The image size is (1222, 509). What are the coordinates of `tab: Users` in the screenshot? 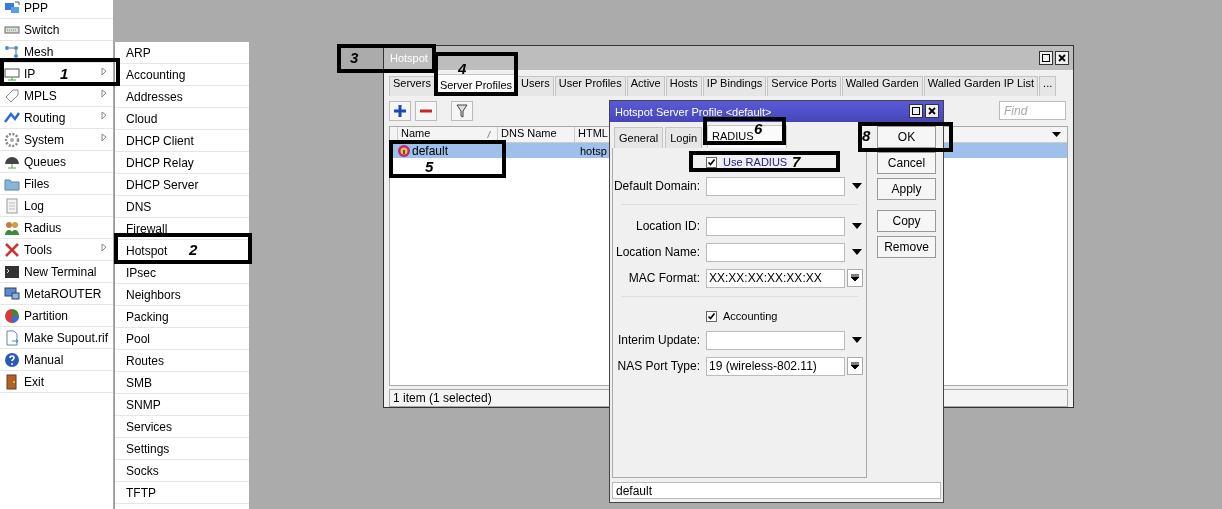 It's located at (535, 86).